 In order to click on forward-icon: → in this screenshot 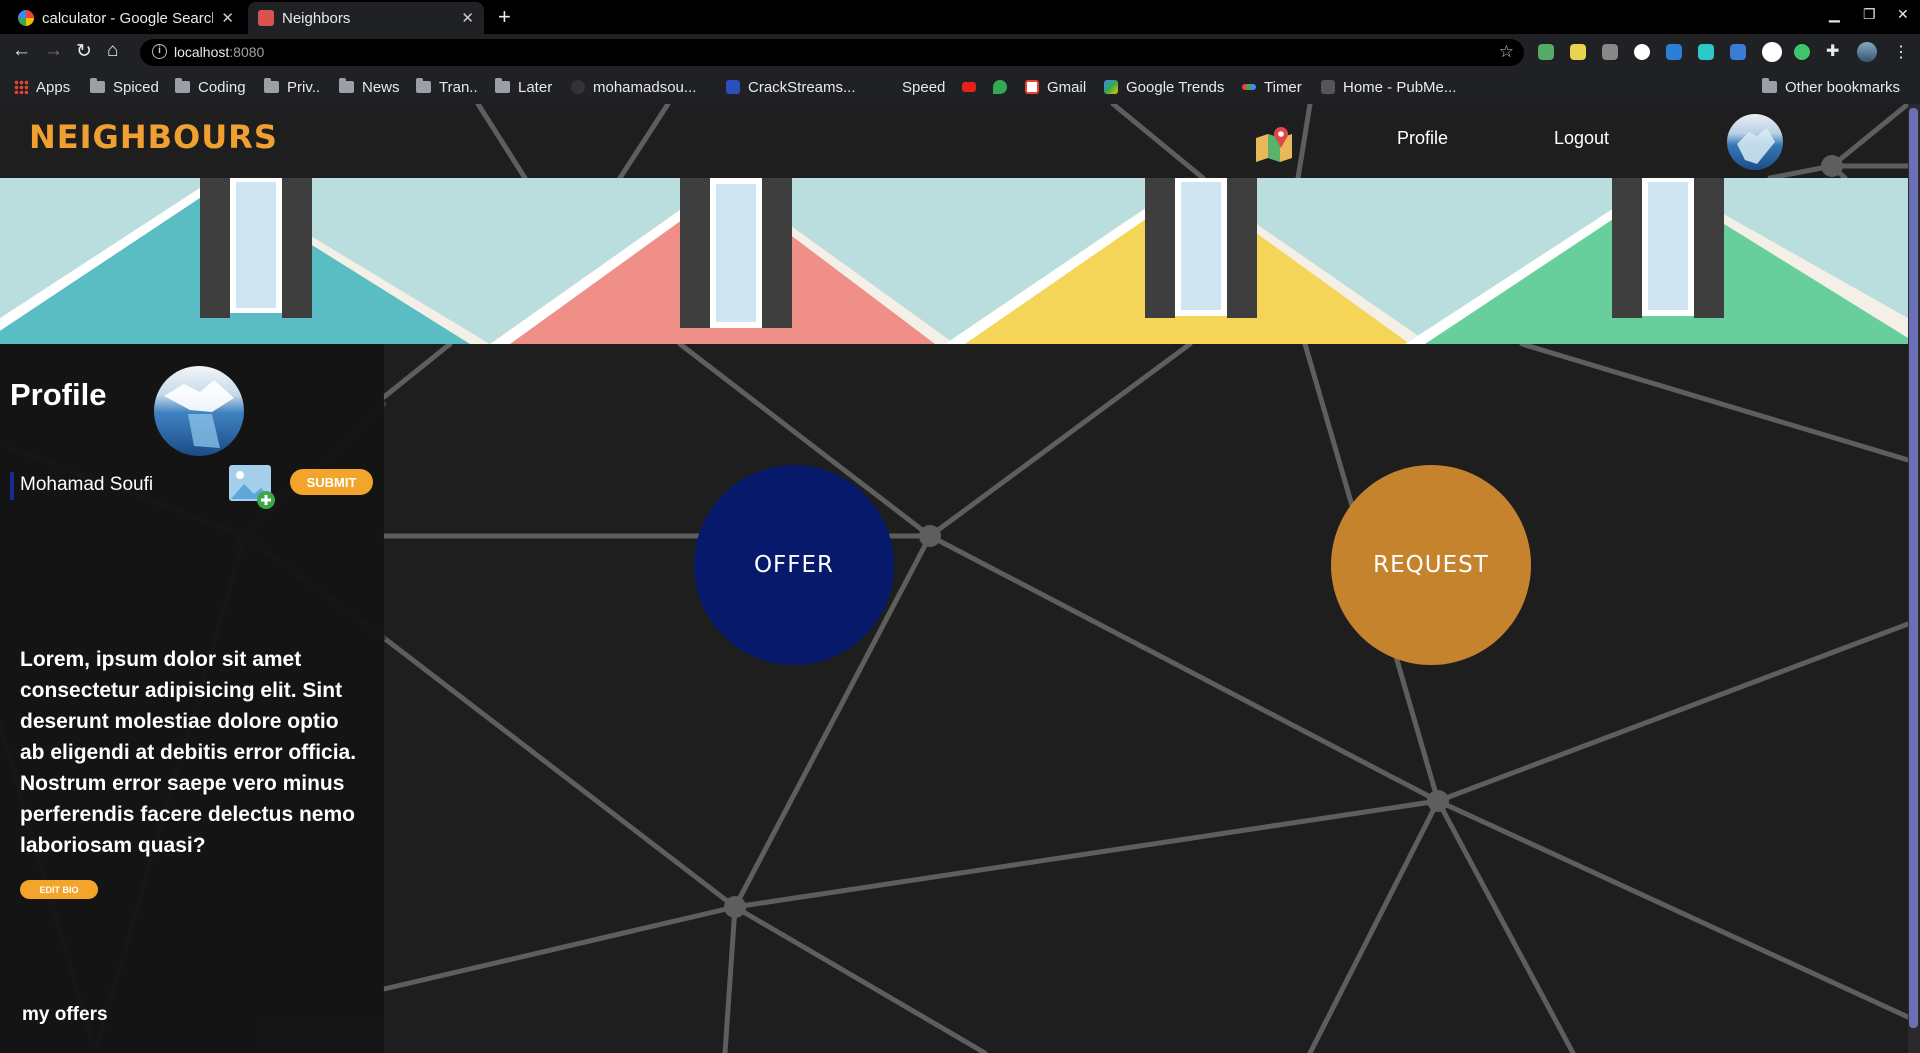, I will do `click(53, 51)`.